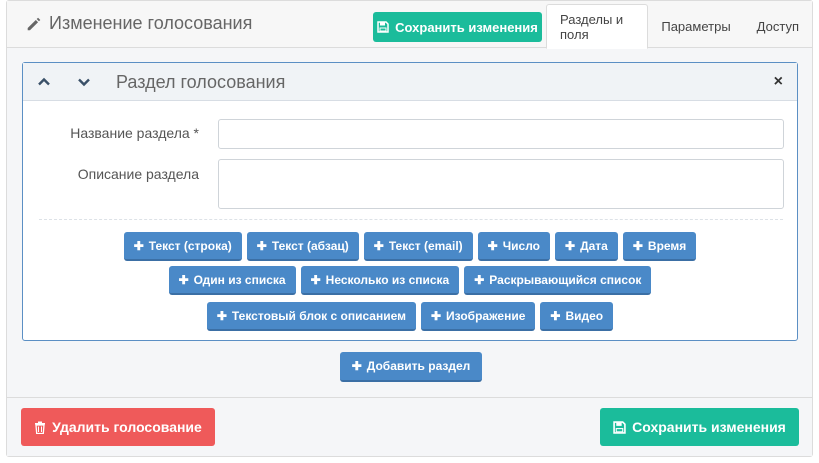 Image resolution: width=819 pixels, height=463 pixels. I want to click on add-multiple-choice-button: ✚ Несколько из списка, so click(380, 280).